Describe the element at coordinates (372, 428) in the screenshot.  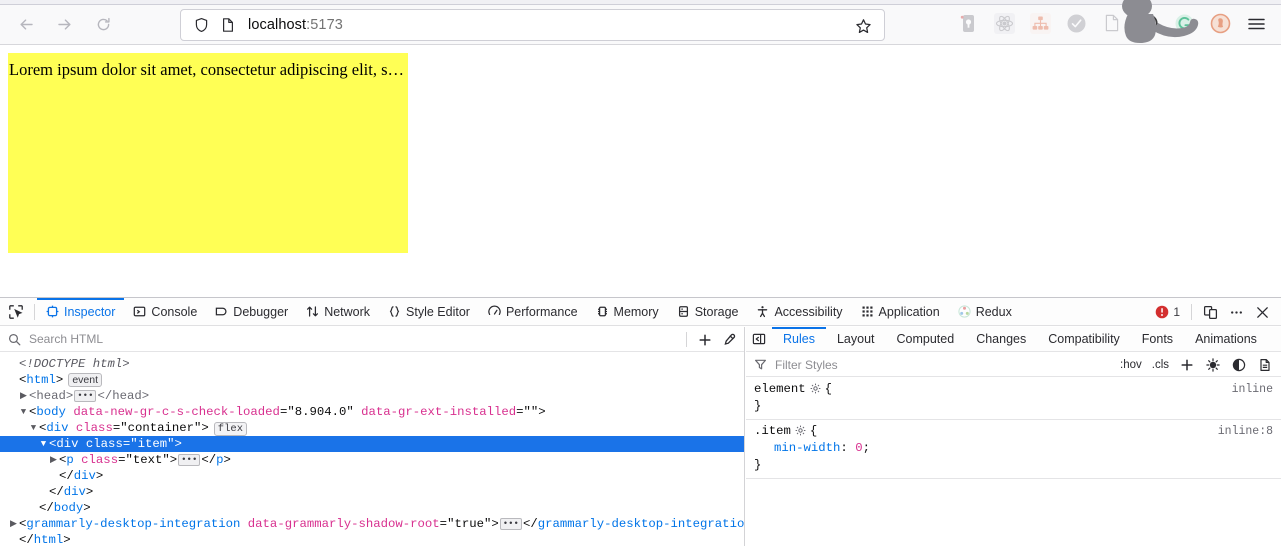
I see `dom-row-div-container: ▼ <div class="container"> flex` at that location.